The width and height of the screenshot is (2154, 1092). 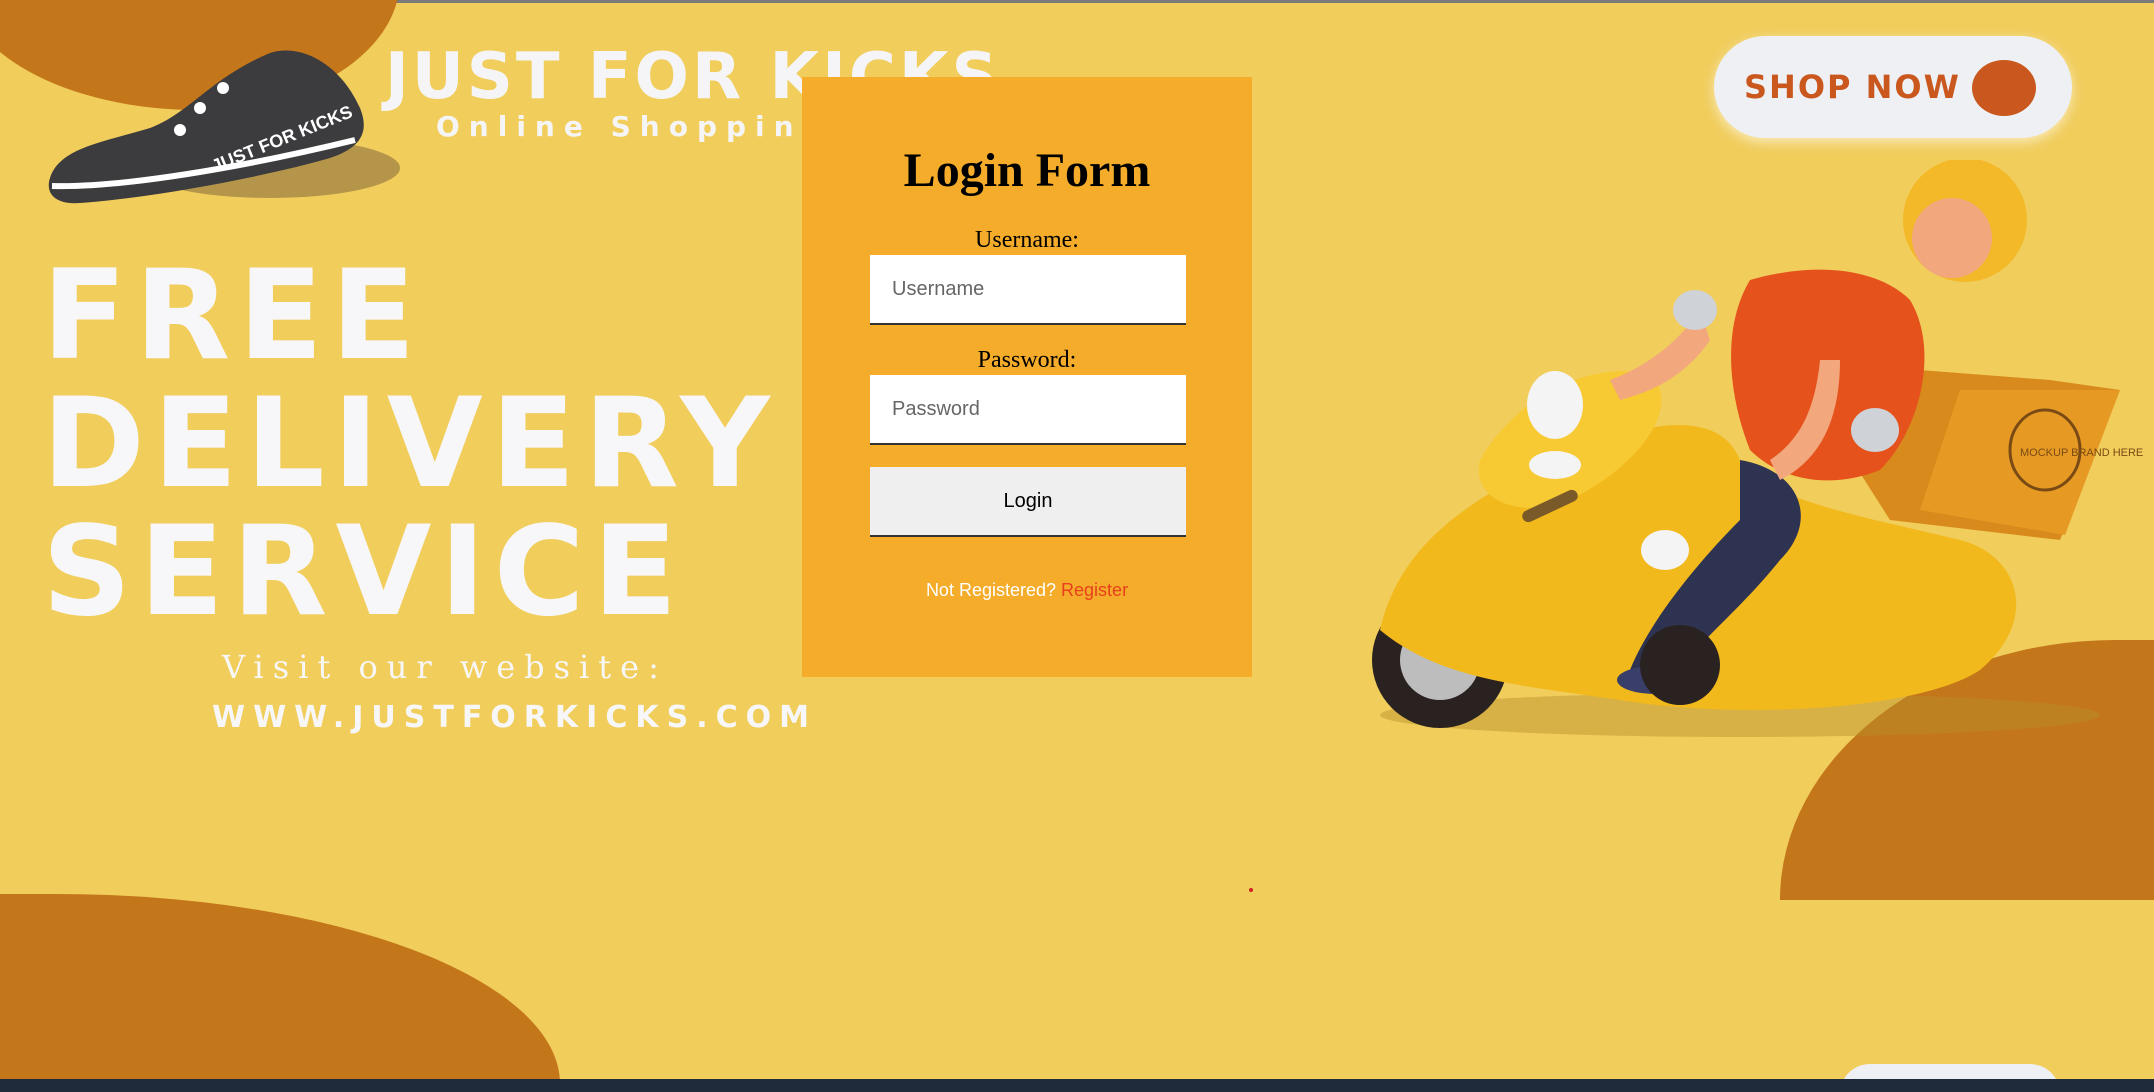 I want to click on red-dot, so click(x=1251, y=890).